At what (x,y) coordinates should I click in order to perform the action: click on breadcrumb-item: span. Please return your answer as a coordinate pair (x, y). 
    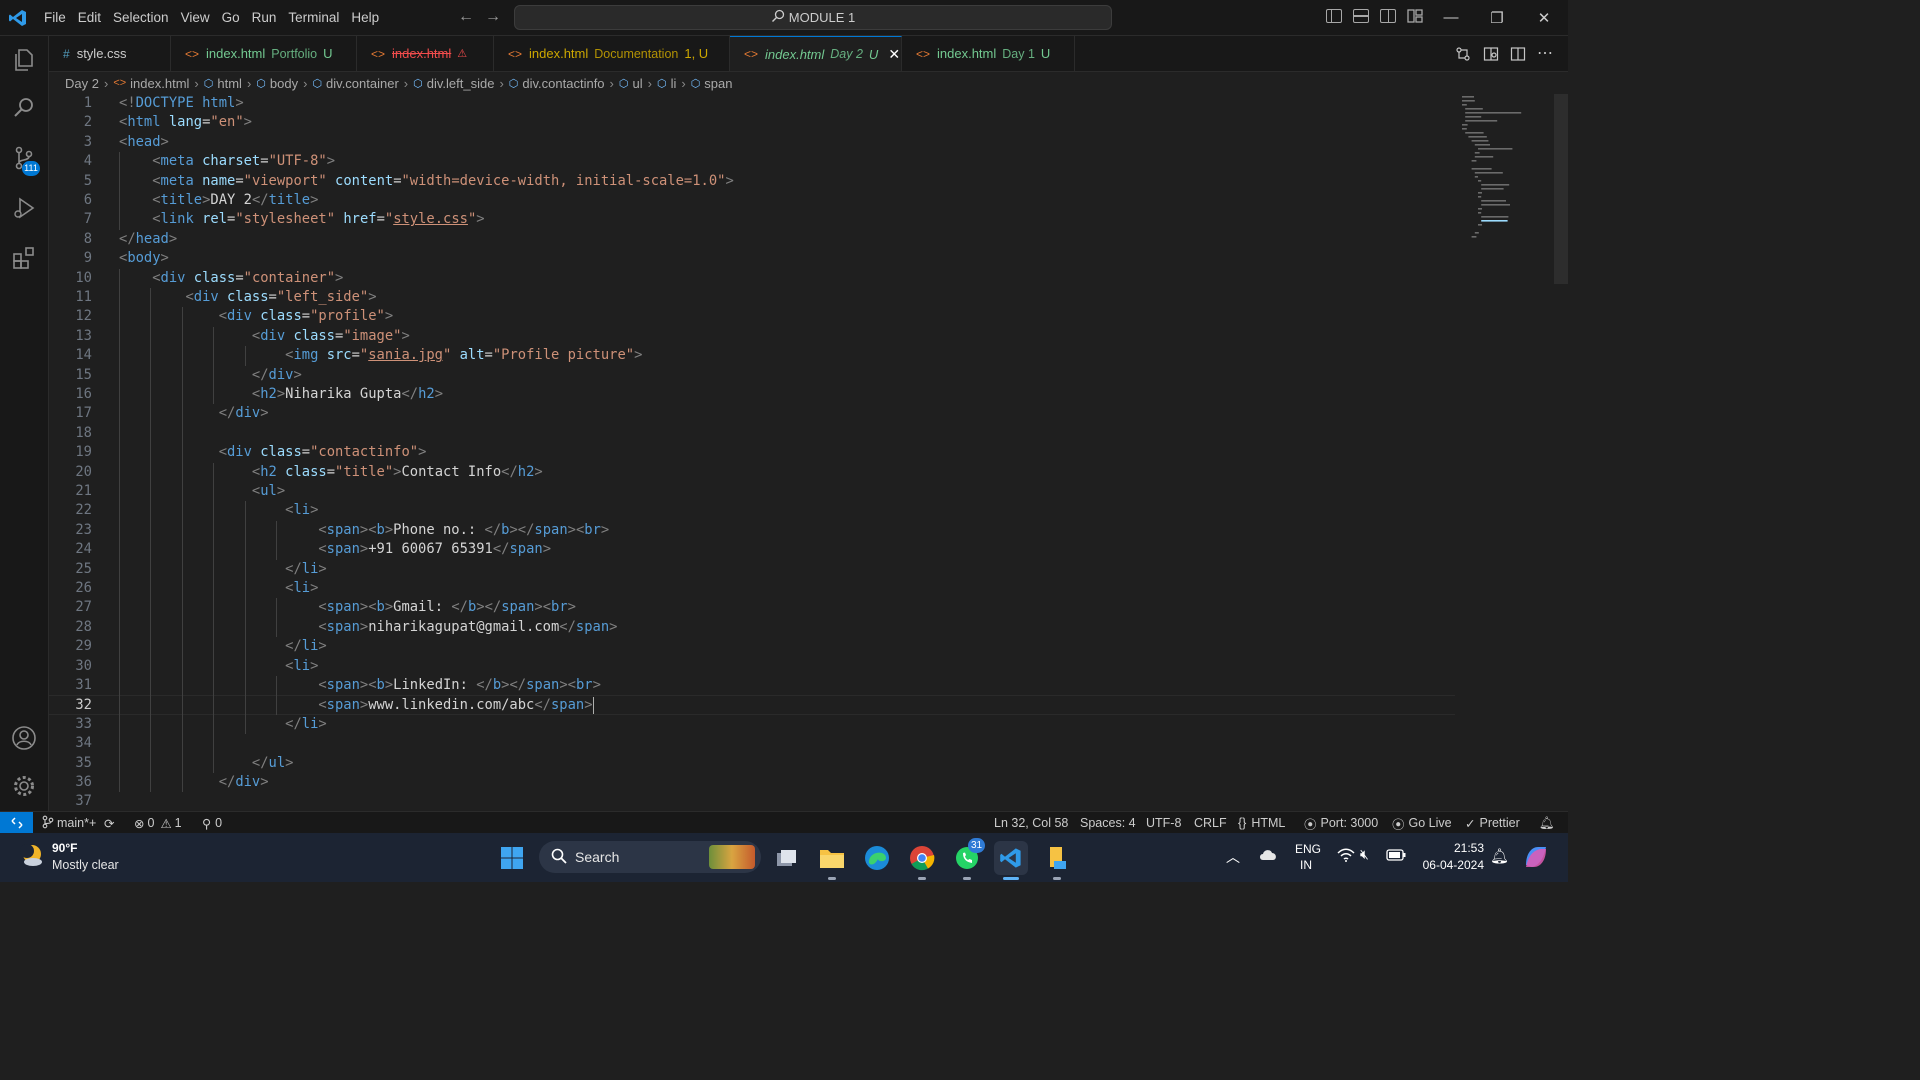
    Looking at the image, I should click on (718, 83).